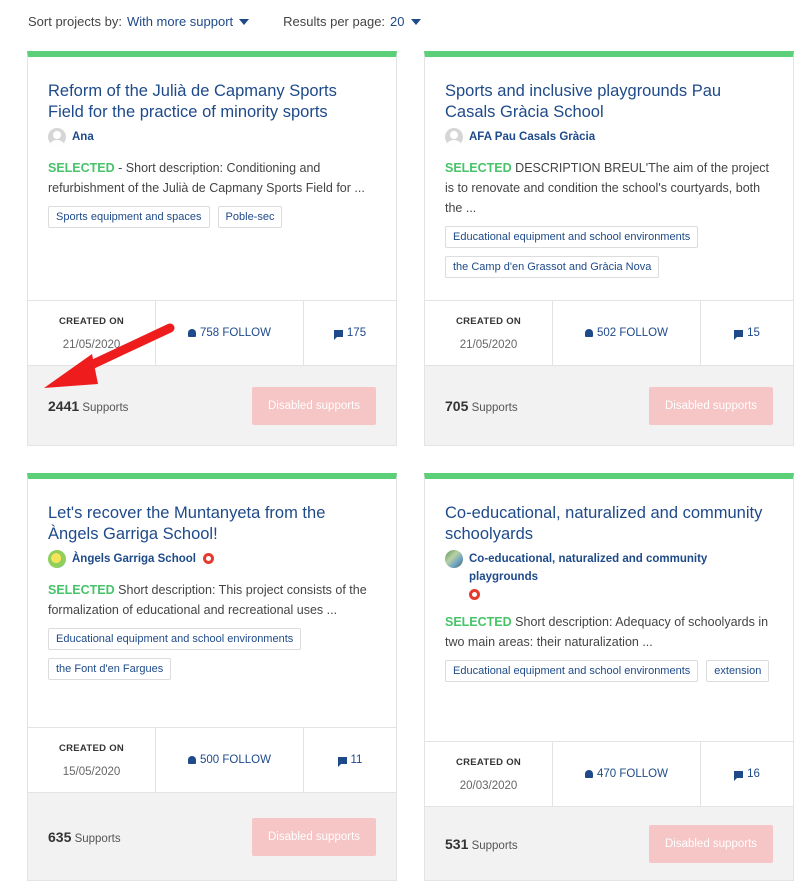 This screenshot has width=800, height=888. What do you see at coordinates (109, 355) in the screenshot?
I see `annotation-arrow-icon` at bounding box center [109, 355].